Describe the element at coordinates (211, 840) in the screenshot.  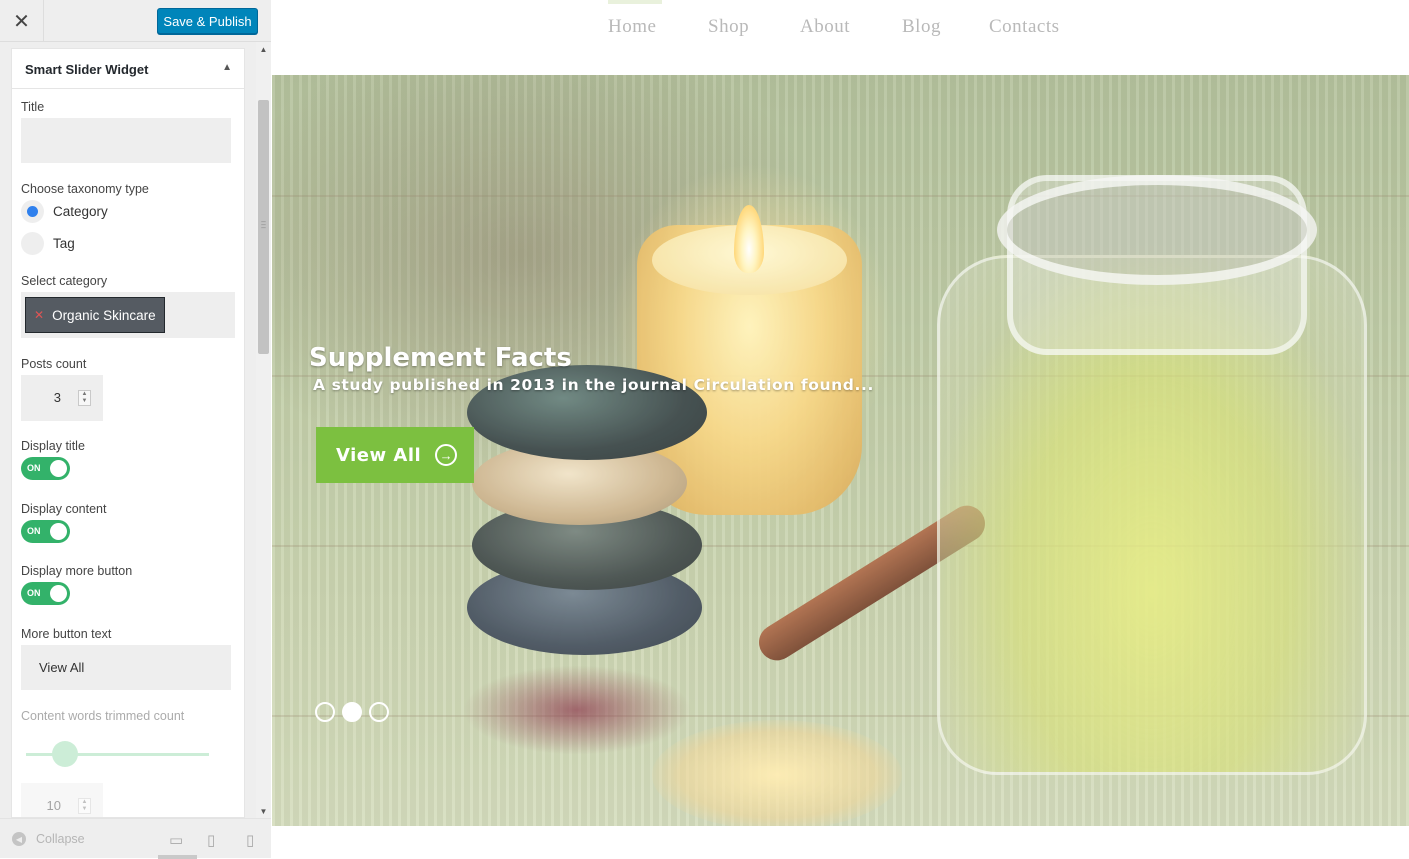
I see `tablet-icon: ▯` at that location.